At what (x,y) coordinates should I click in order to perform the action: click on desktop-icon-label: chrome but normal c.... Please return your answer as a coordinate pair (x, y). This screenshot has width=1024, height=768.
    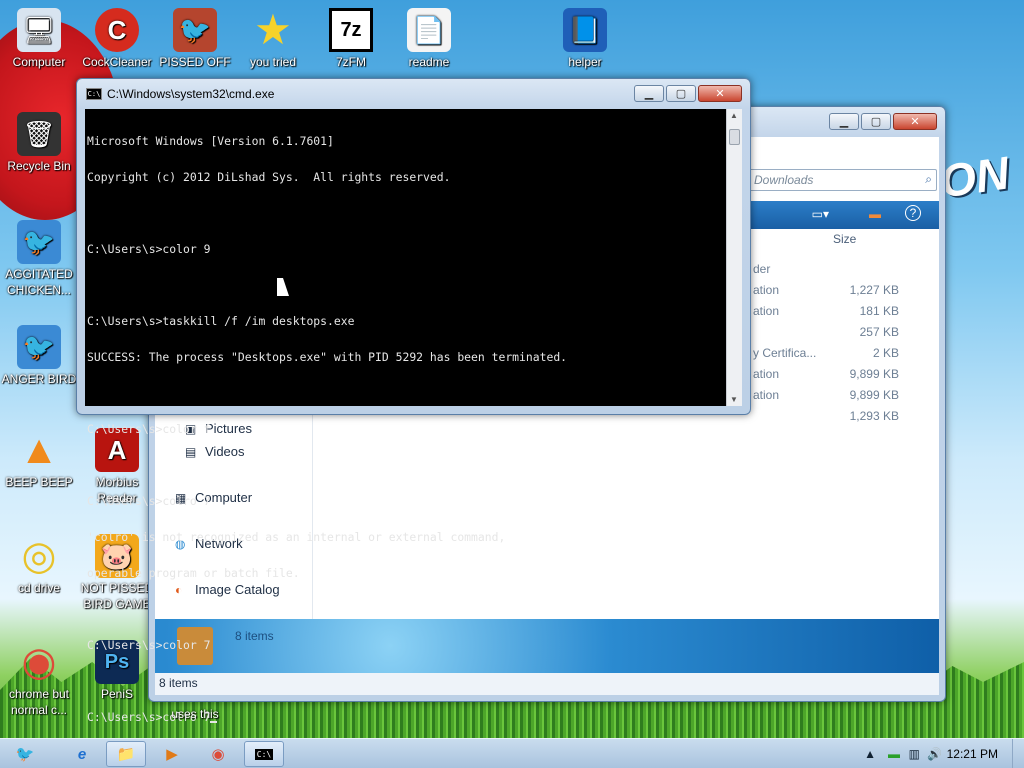
    Looking at the image, I should click on (39, 702).